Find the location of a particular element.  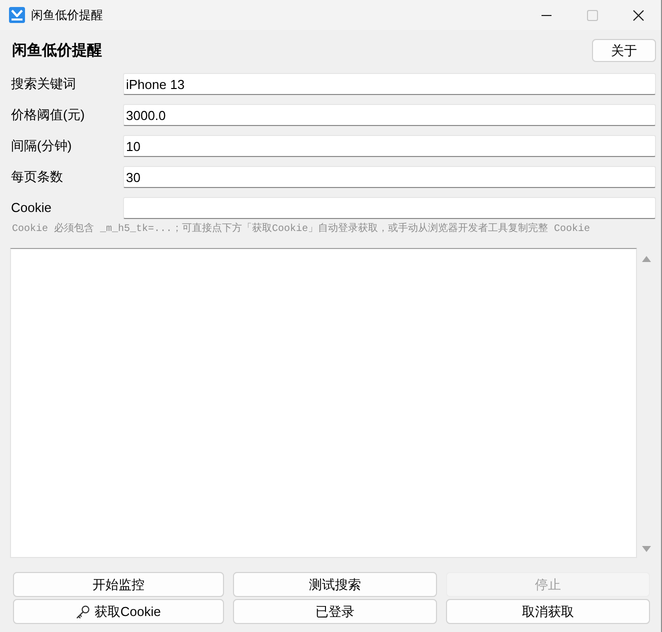

maximize-icon is located at coordinates (592, 15).